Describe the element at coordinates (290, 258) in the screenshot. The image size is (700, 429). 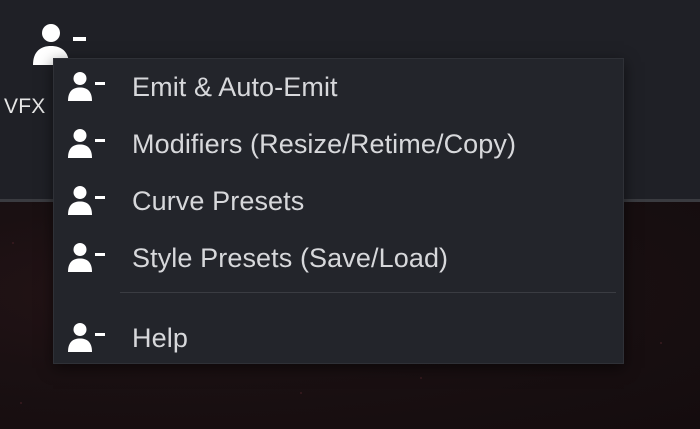
I see `menu-item-label: Style Presets (Save/Load)` at that location.